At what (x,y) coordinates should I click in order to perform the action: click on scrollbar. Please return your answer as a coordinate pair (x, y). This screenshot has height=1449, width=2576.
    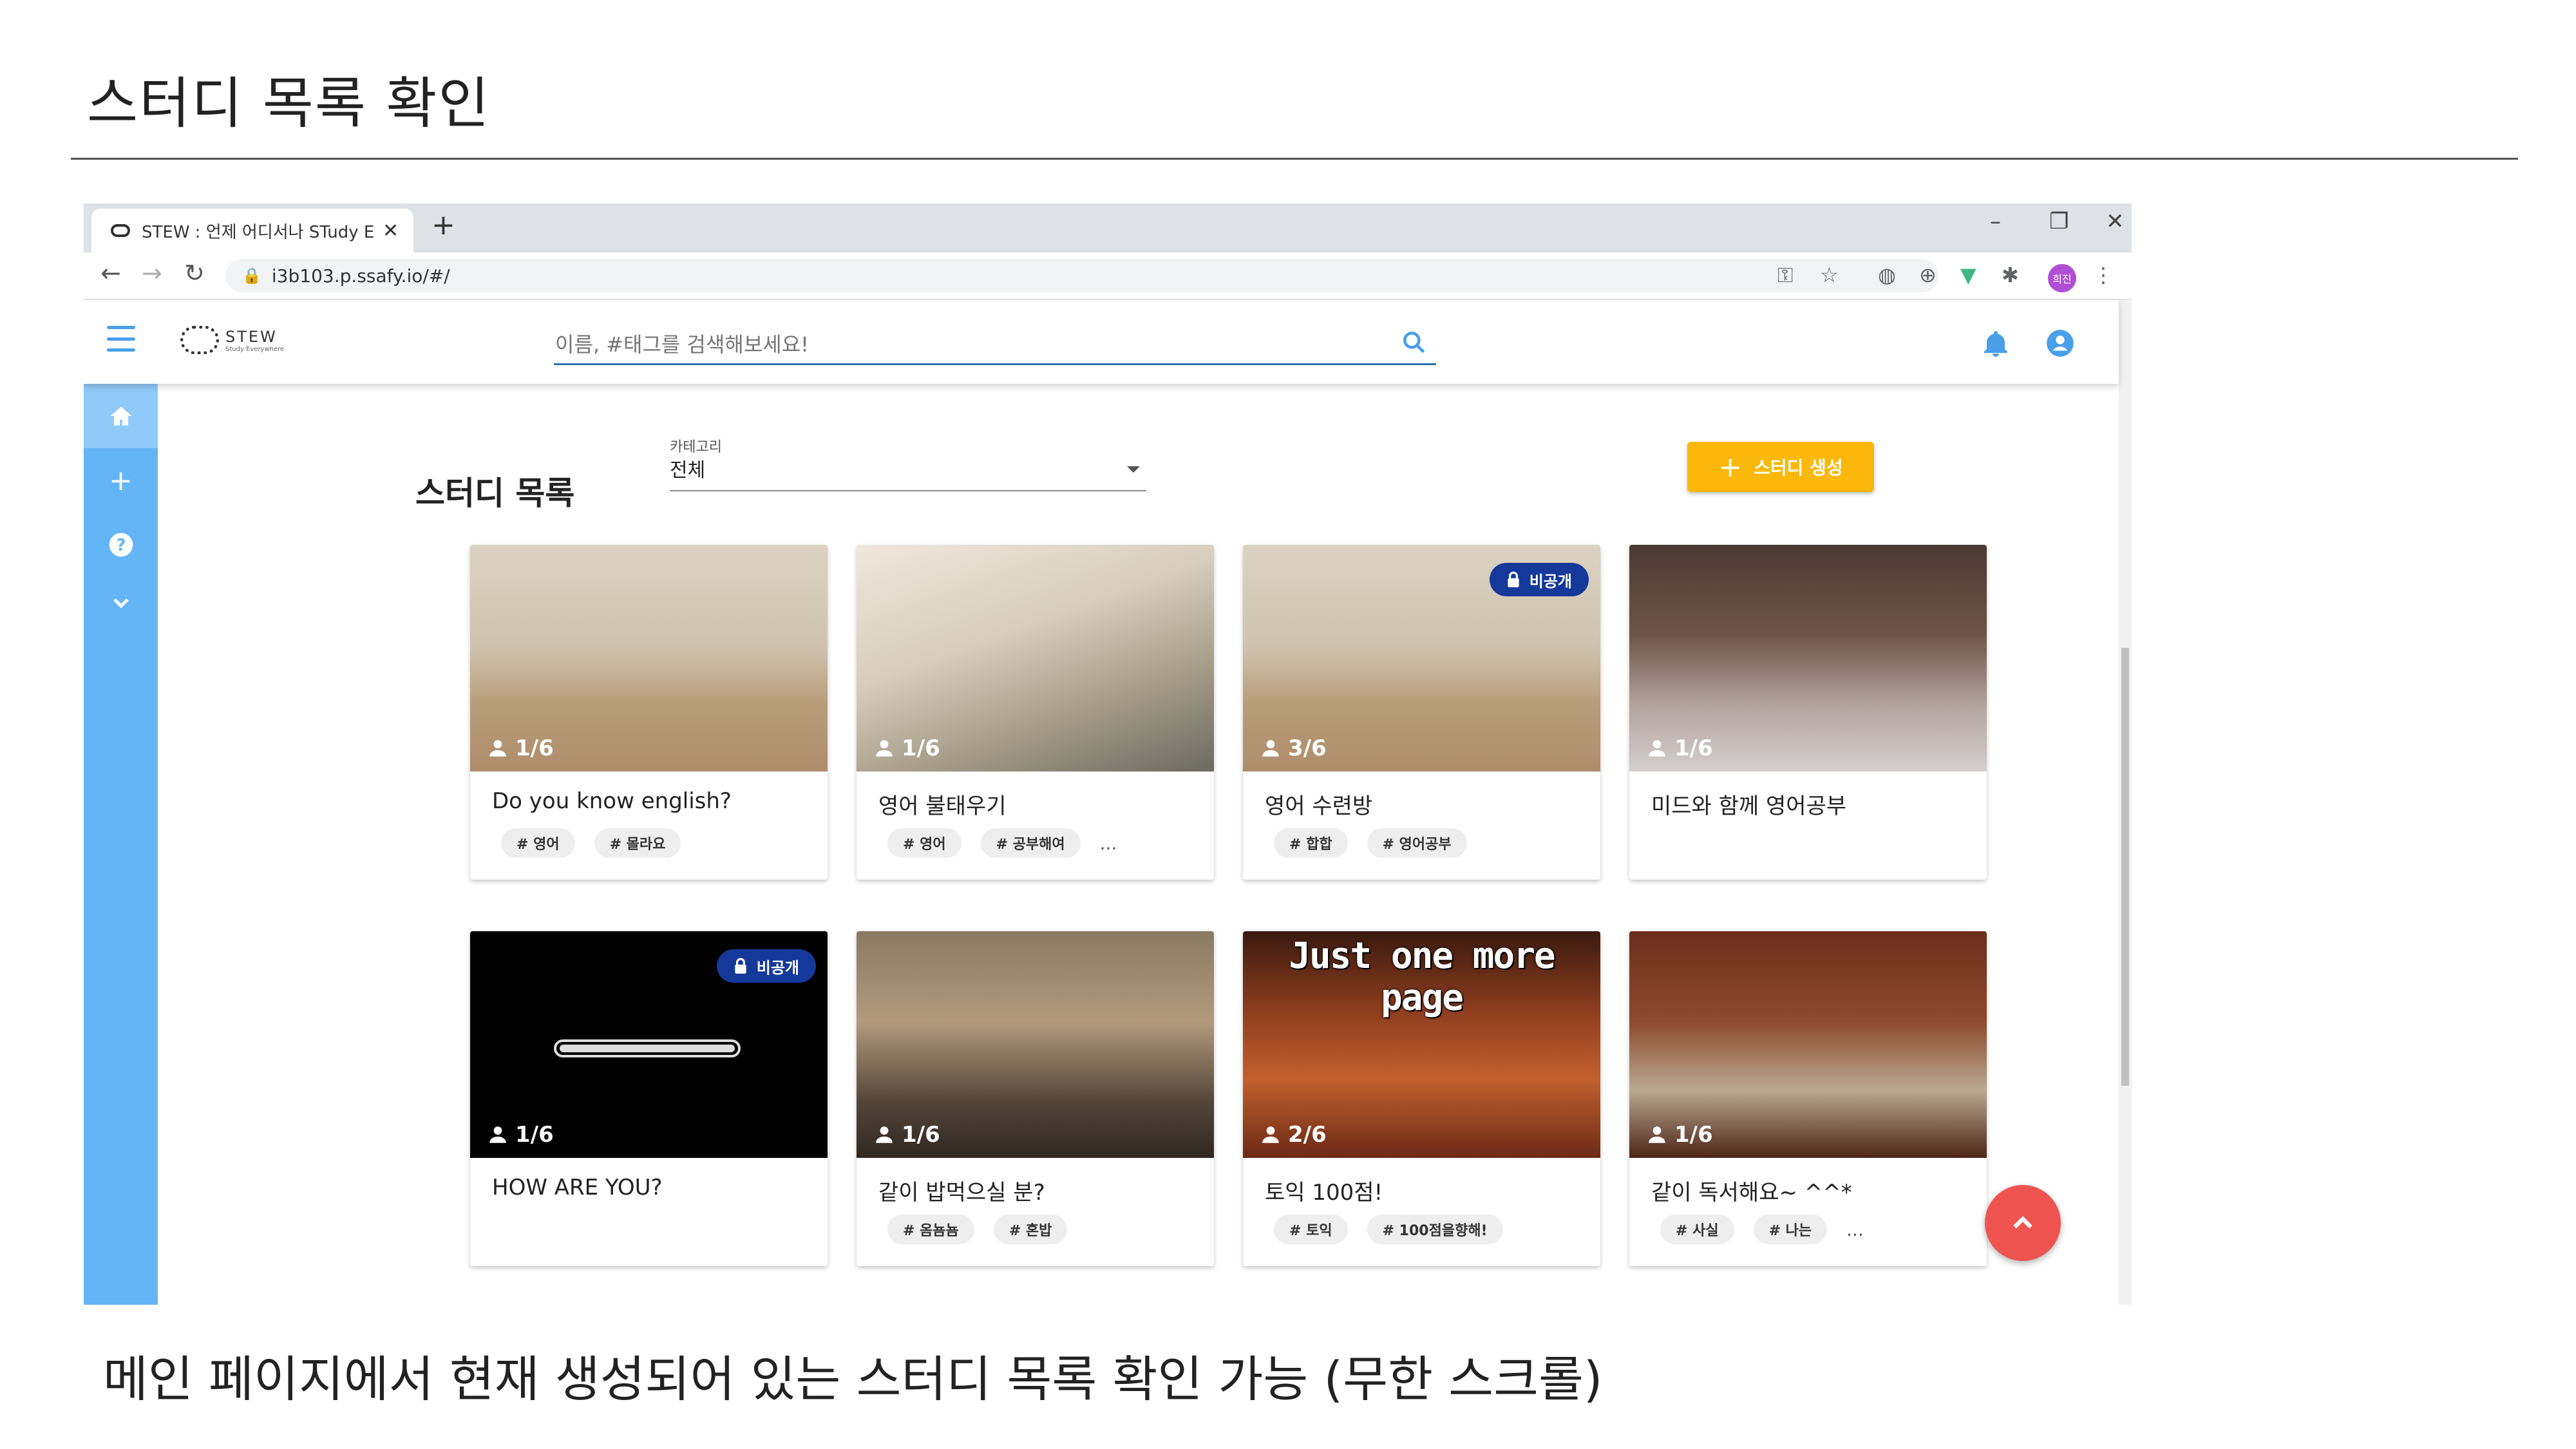
    Looking at the image, I should click on (2125, 803).